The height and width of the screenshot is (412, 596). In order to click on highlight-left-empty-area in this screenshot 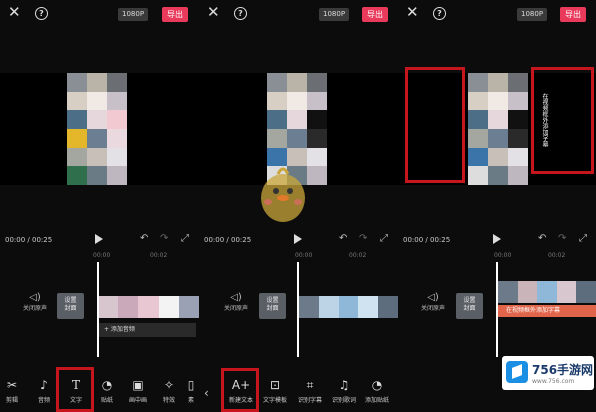, I will do `click(435, 125)`.